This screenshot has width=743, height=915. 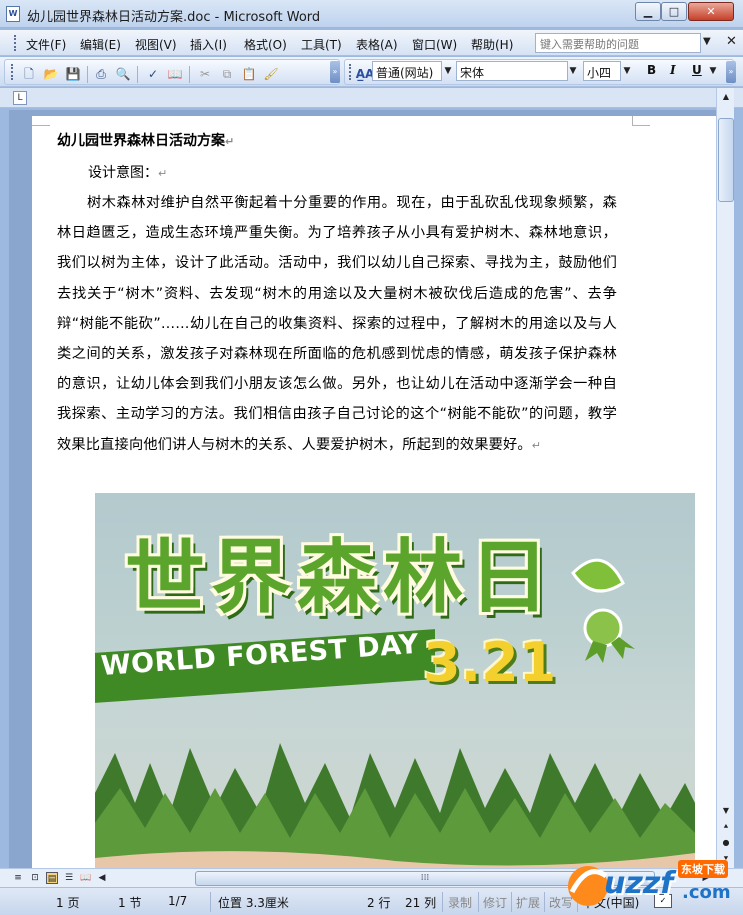 What do you see at coordinates (706, 892) in the screenshot?
I see `watermark-domain: .com` at bounding box center [706, 892].